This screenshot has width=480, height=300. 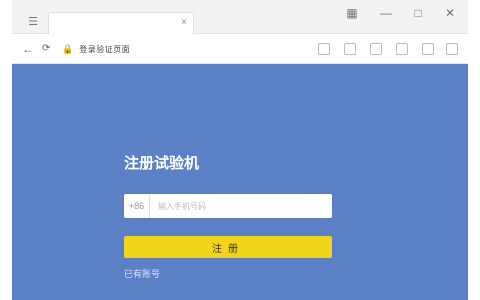 What do you see at coordinates (376, 49) in the screenshot?
I see `download-icon` at bounding box center [376, 49].